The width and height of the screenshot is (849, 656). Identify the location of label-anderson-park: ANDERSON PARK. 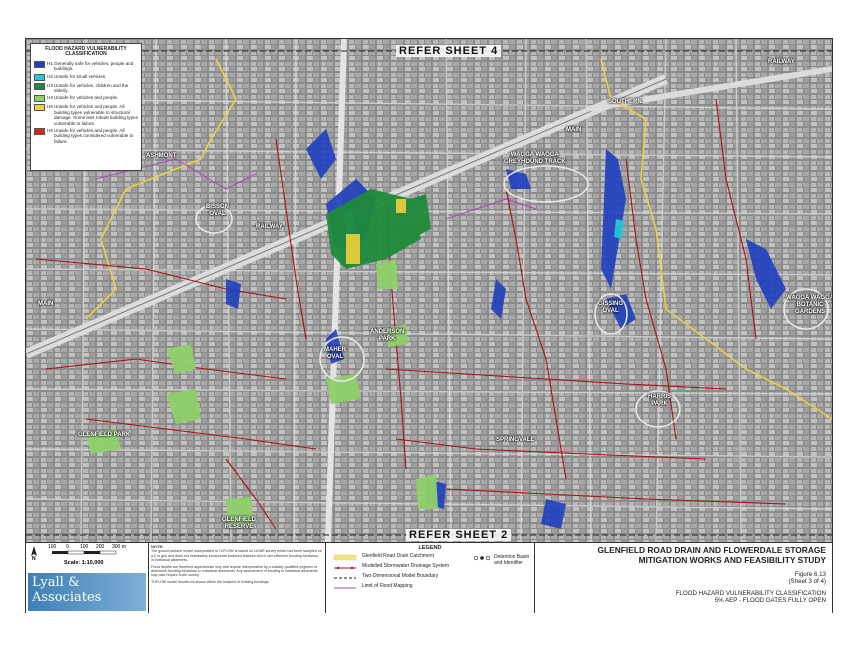
(387, 335).